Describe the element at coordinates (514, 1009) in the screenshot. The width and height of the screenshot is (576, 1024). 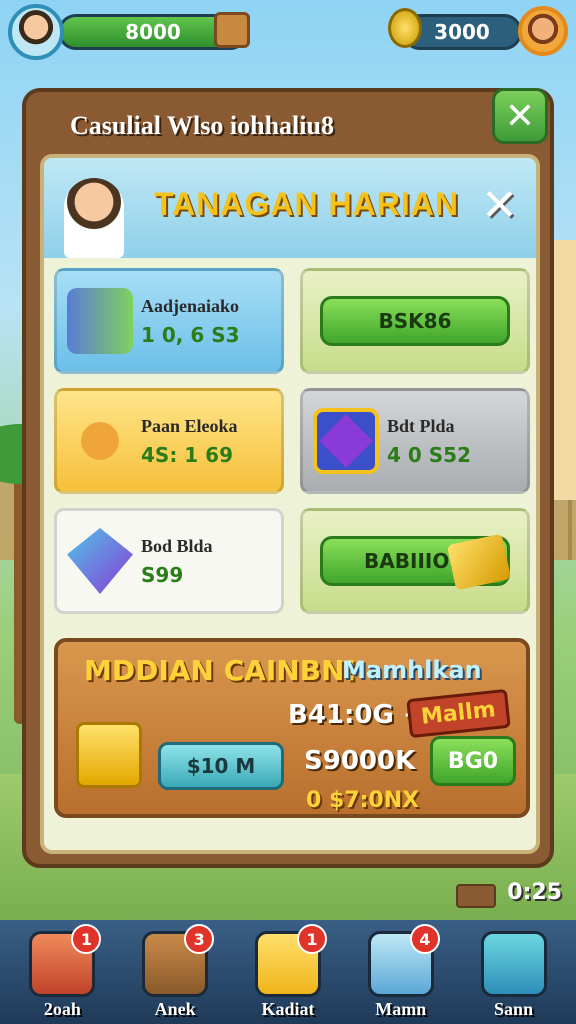
I see `nav-label: Sann` at that location.